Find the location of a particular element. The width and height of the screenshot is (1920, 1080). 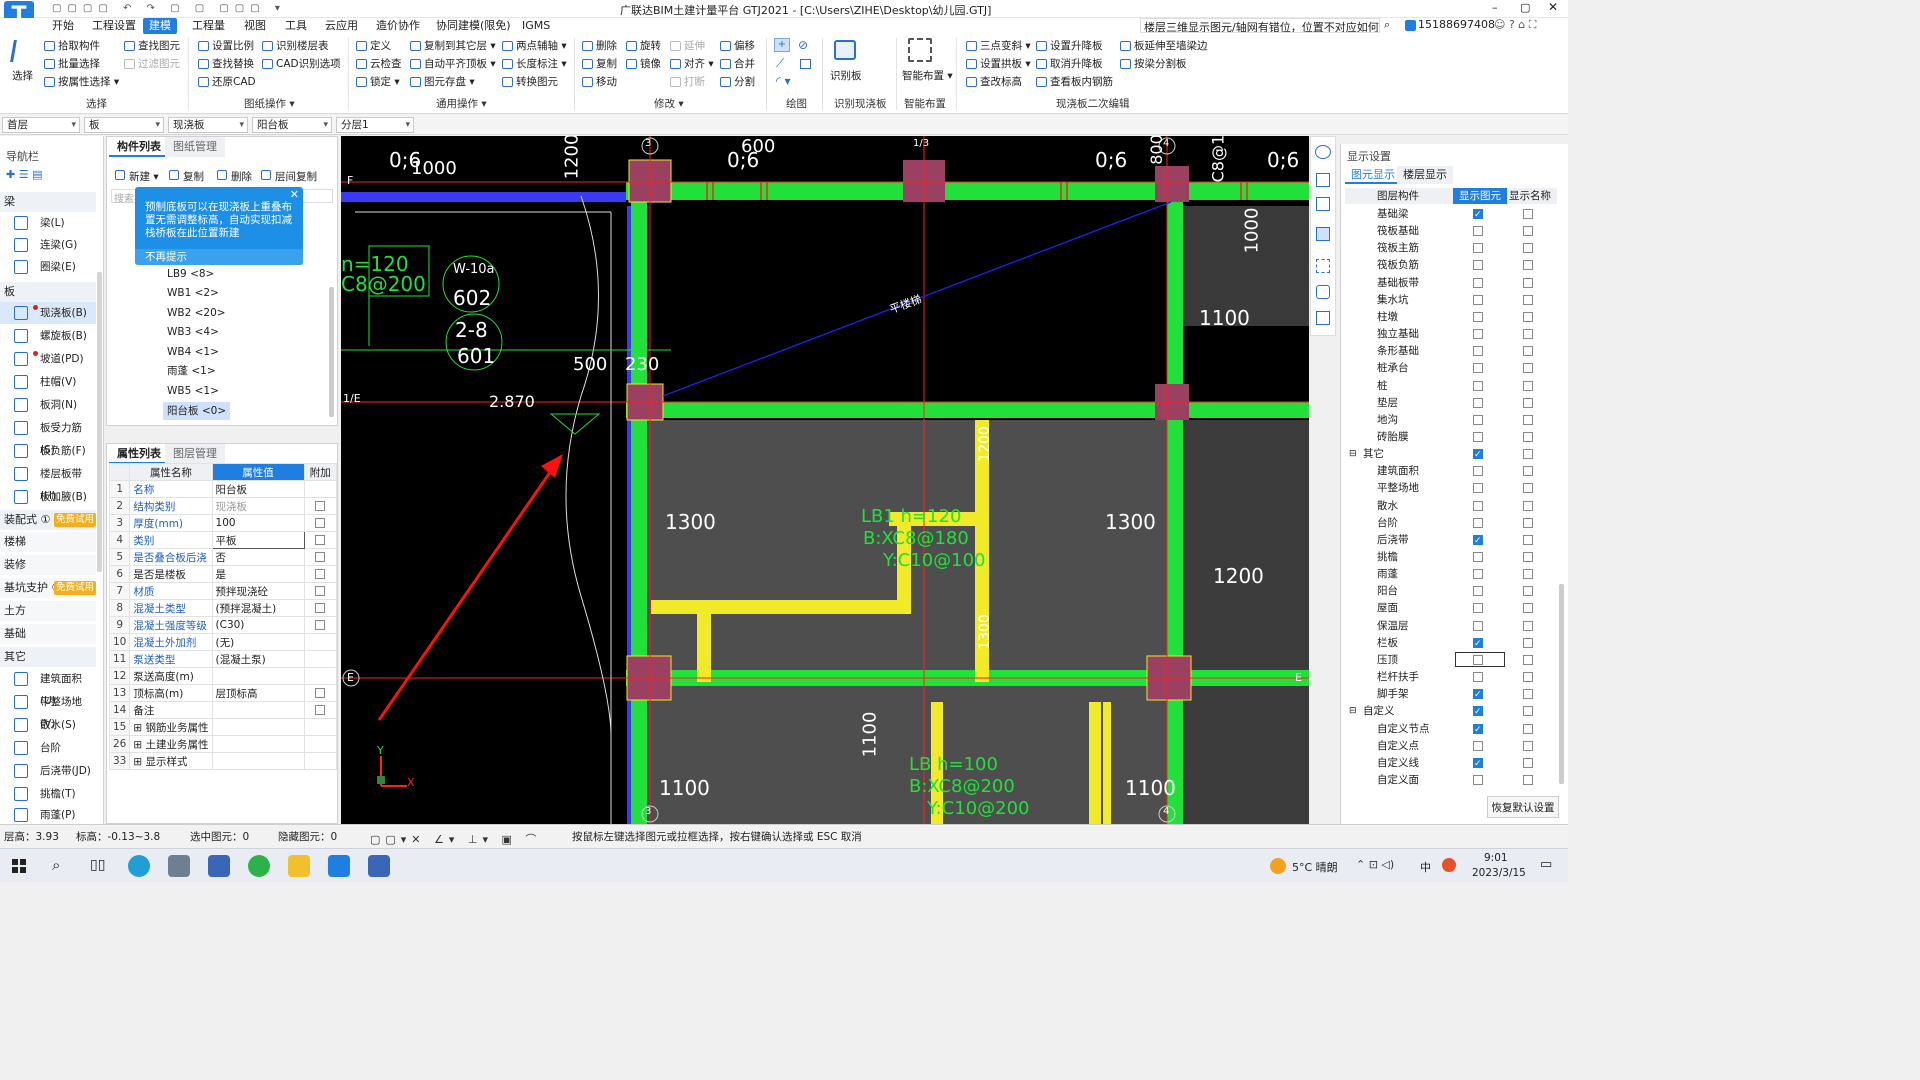

component-select: 阳台板 is located at coordinates (292, 125).